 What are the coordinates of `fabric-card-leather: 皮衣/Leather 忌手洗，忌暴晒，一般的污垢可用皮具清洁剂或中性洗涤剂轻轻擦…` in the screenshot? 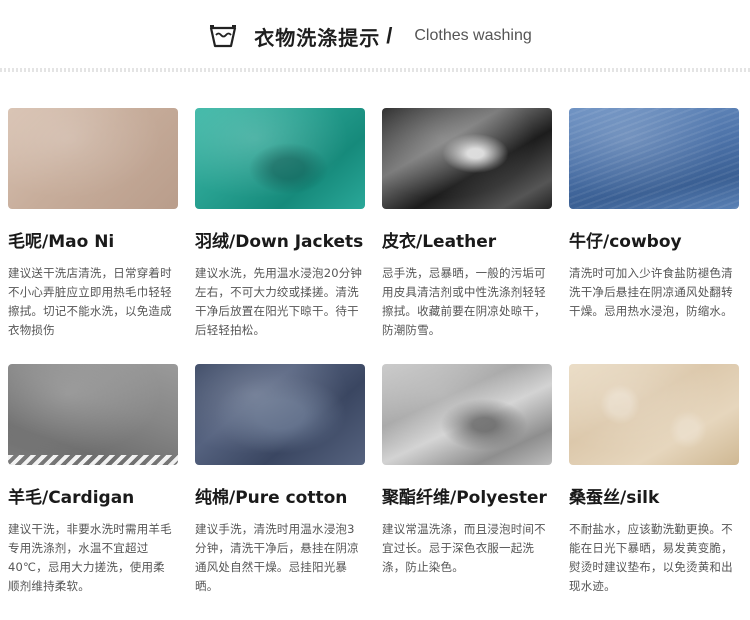 It's located at (467, 236).